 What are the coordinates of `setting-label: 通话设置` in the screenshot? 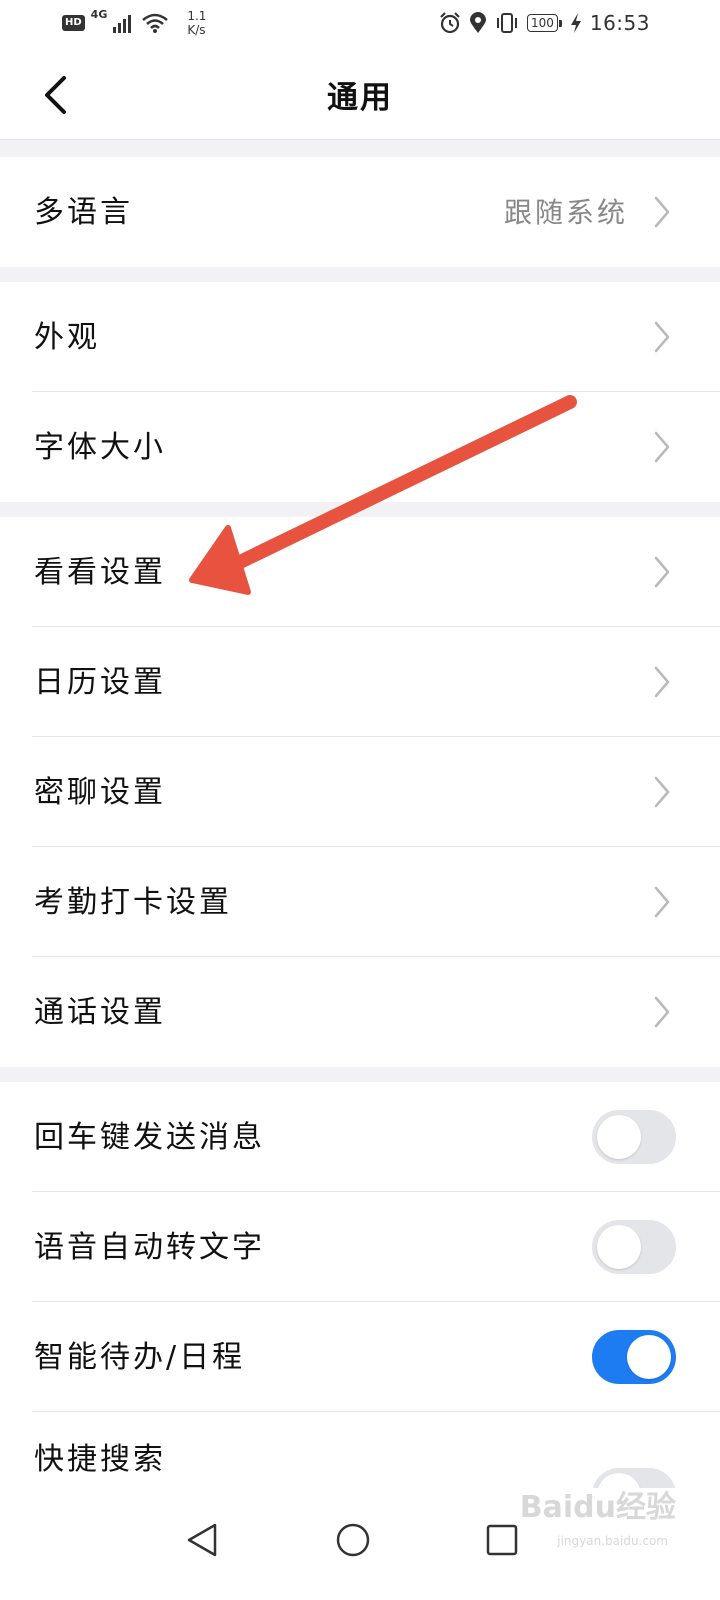 It's located at (100, 1012).